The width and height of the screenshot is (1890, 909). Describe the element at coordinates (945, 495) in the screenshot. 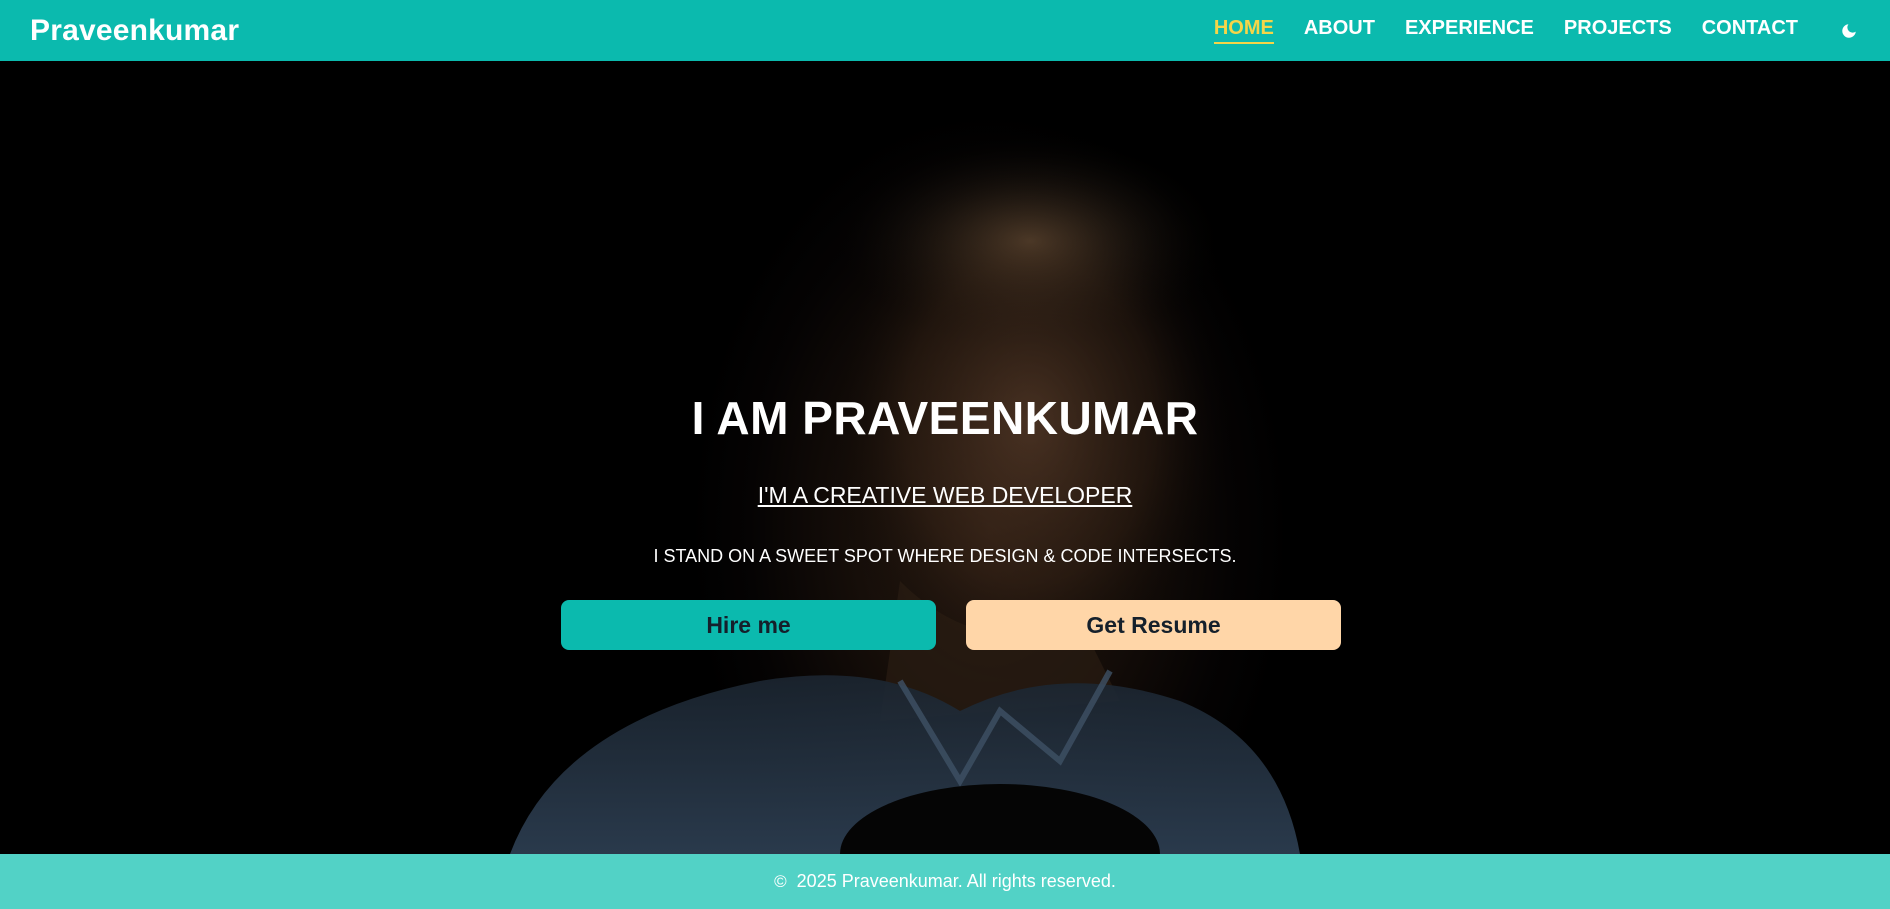

I see `hero-subtitle: I'M A CREATIVE WEB DEVELOPER` at that location.